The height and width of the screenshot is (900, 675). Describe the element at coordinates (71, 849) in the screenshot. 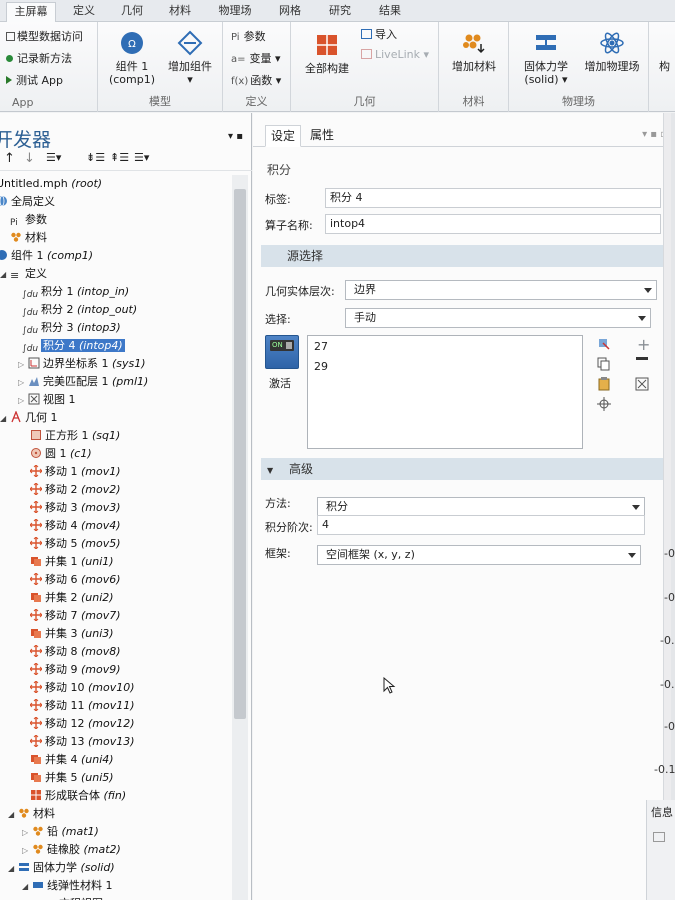

I see `tree-node-silicone-rubber: ▷ 硅橡胶 (mat2)` at that location.